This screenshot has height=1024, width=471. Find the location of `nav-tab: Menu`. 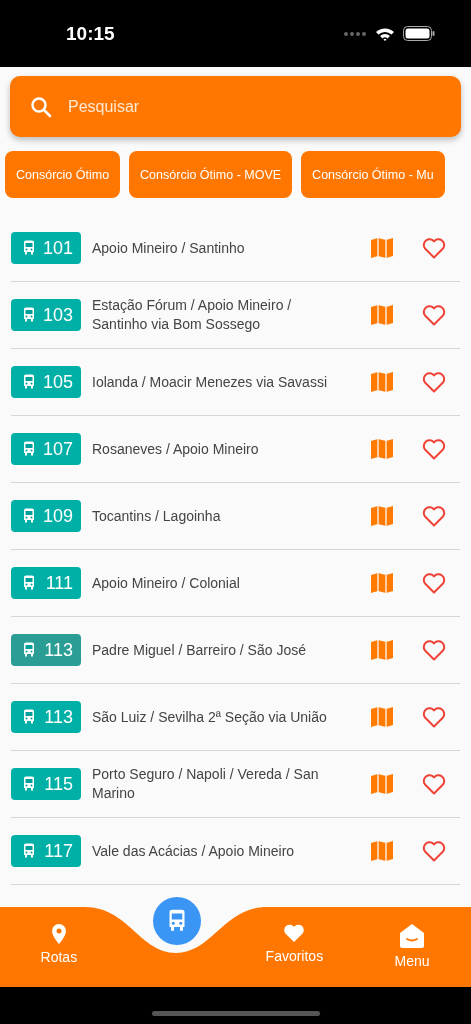

nav-tab: Menu is located at coordinates (412, 947).